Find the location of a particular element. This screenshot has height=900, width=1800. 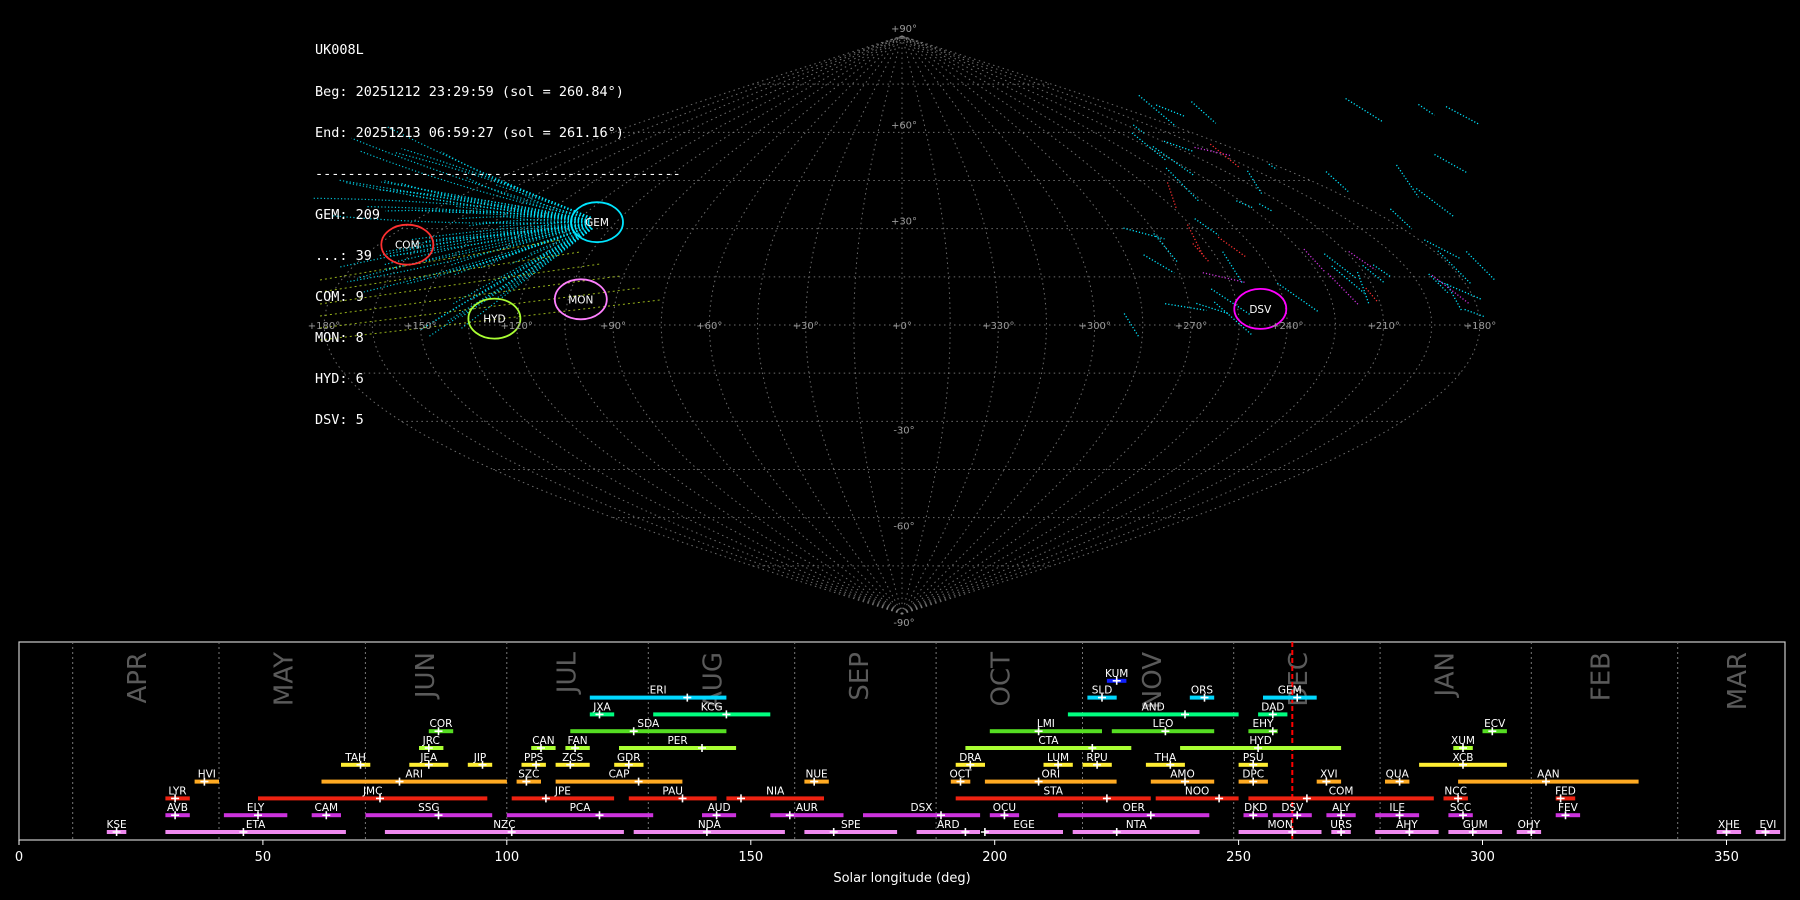

shower-scc: SCC is located at coordinates (1460, 811).